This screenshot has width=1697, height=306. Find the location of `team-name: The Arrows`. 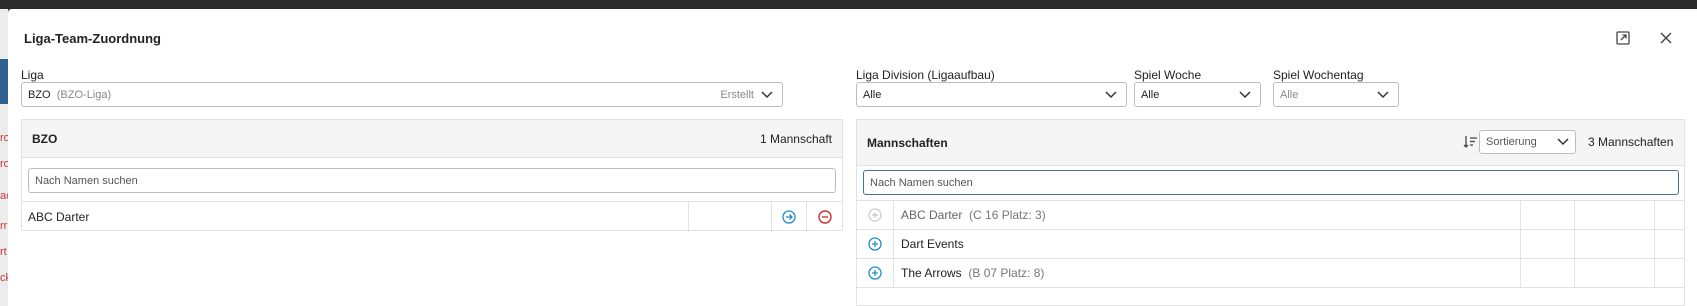

team-name: The Arrows is located at coordinates (931, 273).